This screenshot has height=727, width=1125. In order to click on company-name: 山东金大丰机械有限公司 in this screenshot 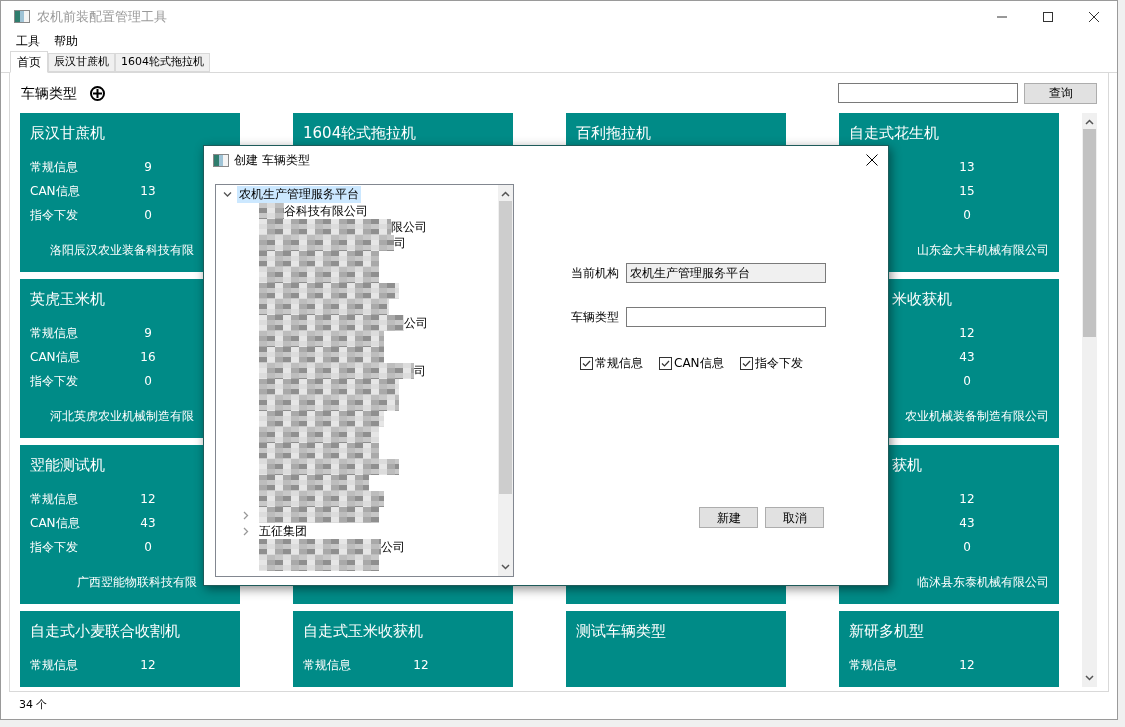, I will do `click(983, 250)`.